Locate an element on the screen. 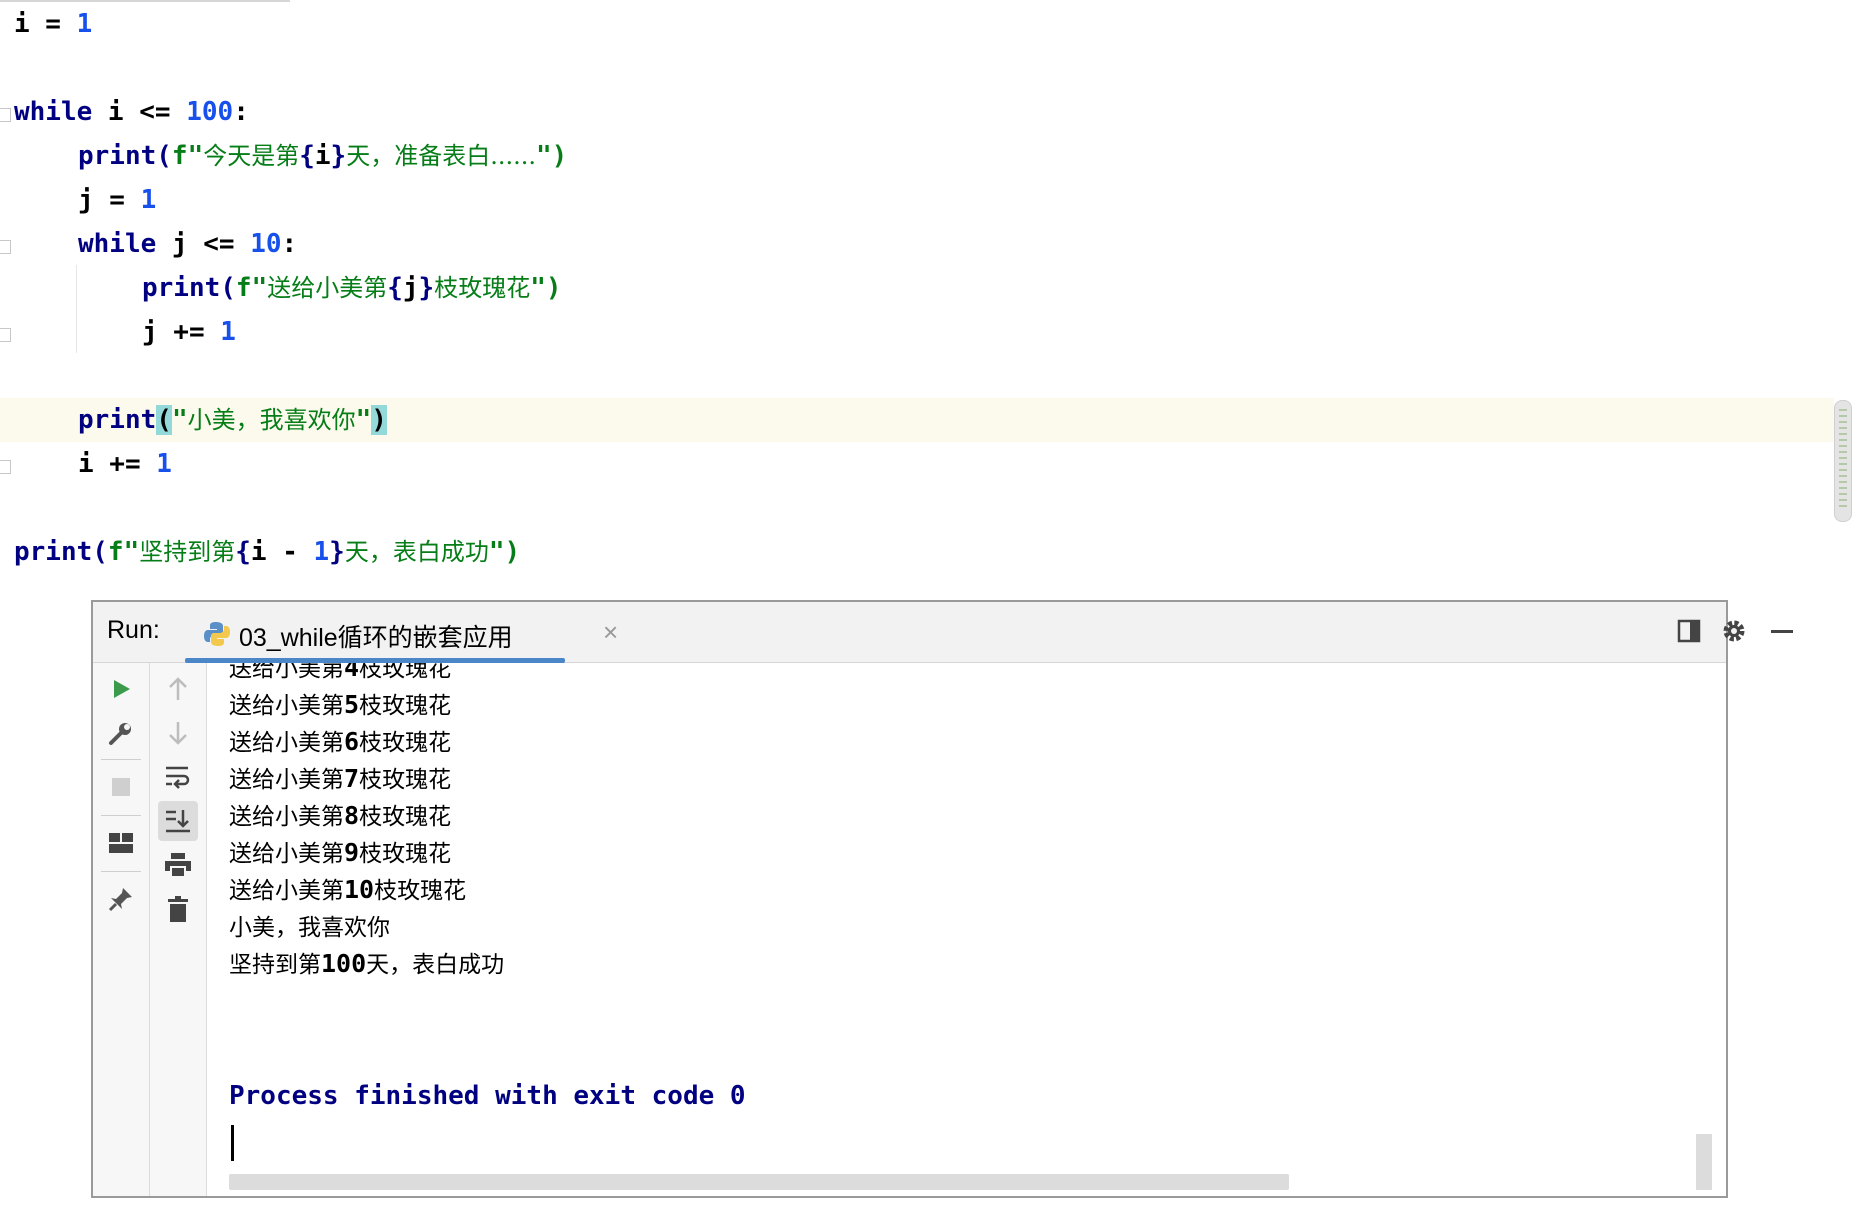 This screenshot has height=1221, width=1853. console-line: 坚持到第100天，表白成功 is located at coordinates (367, 963).